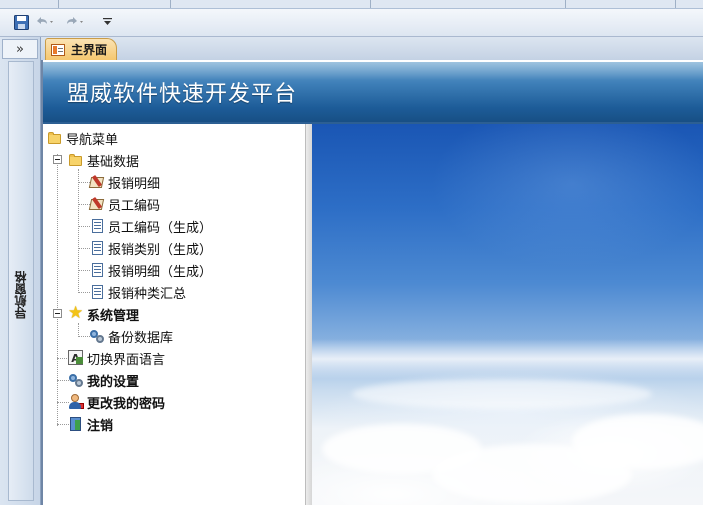 The width and height of the screenshot is (703, 505). What do you see at coordinates (373, 92) in the screenshot?
I see `form-header: 盟威软件快速开发平台` at bounding box center [373, 92].